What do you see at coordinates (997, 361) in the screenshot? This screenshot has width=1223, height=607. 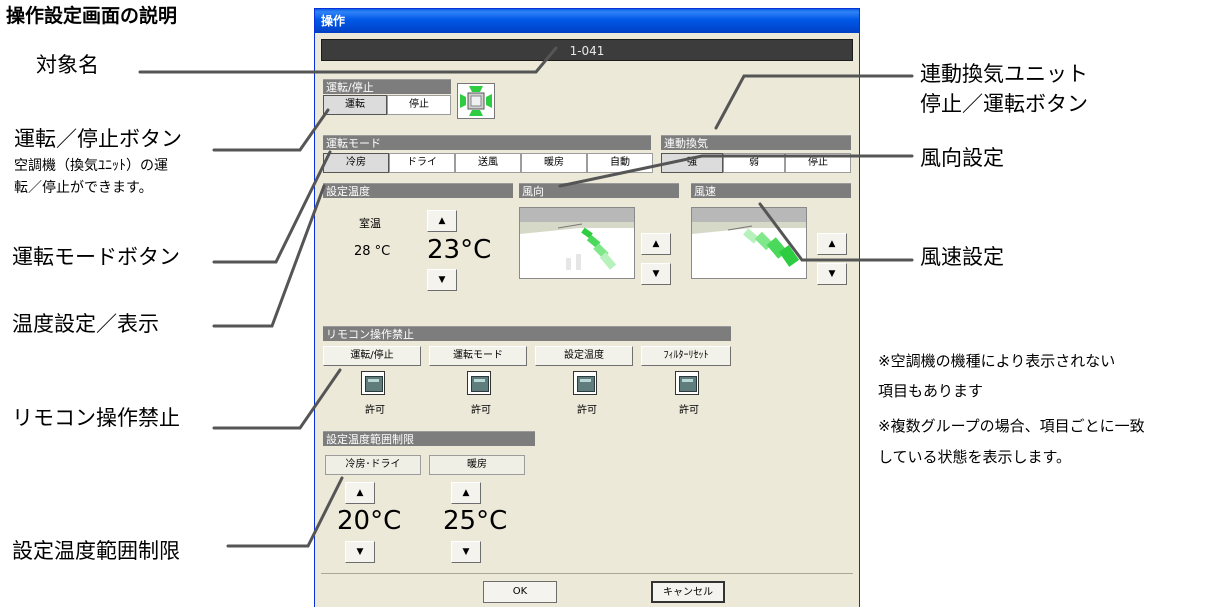 I see `note-line-1: ※空調機の機種により表示されない` at bounding box center [997, 361].